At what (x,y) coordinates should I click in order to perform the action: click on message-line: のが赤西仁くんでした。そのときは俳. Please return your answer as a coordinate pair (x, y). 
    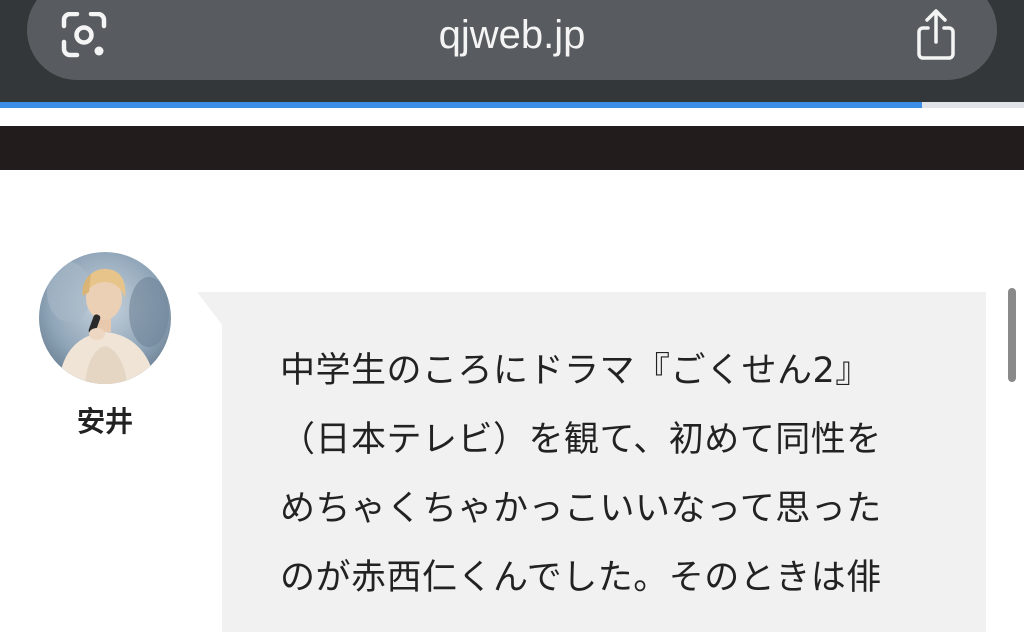
    Looking at the image, I should click on (581, 578).